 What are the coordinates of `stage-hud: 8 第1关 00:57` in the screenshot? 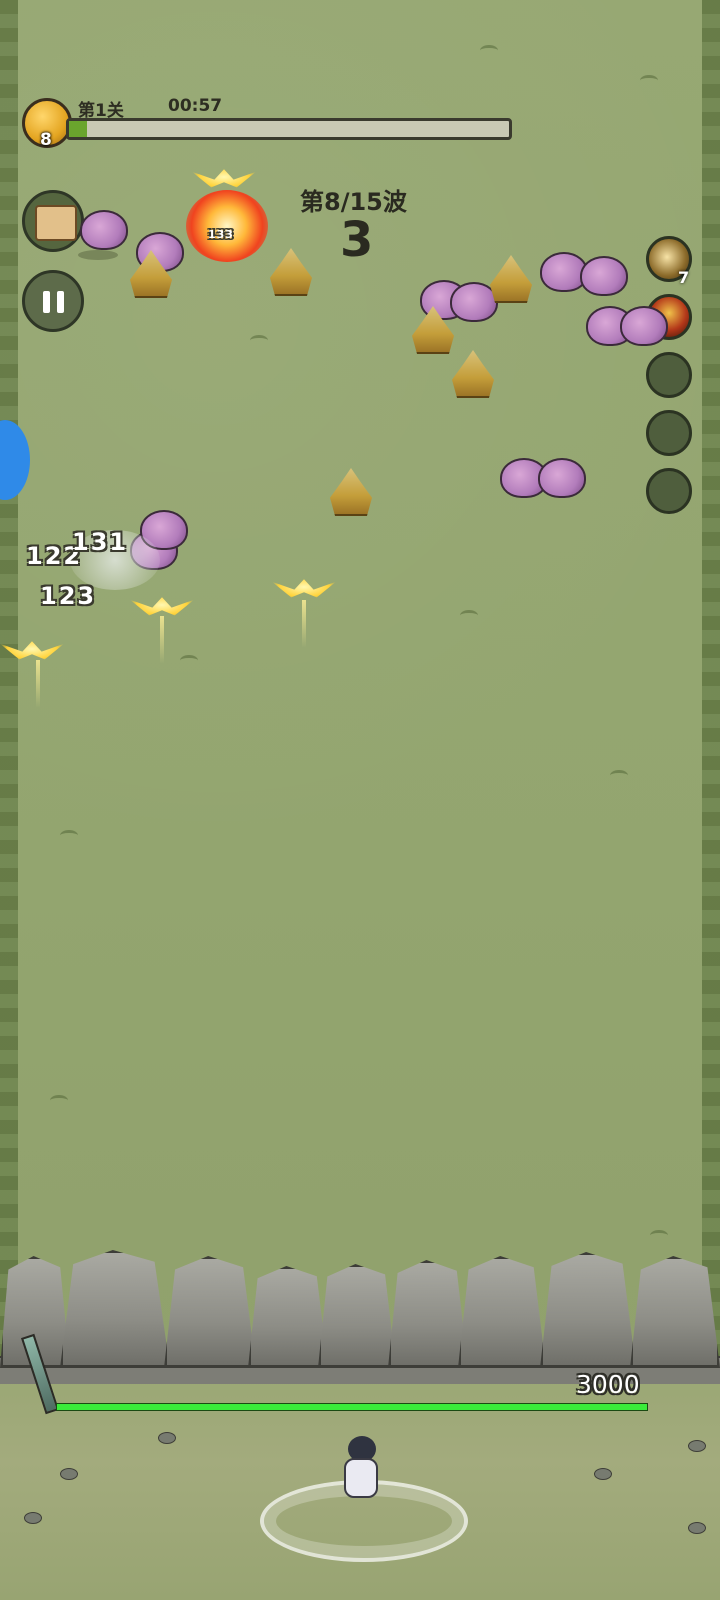 It's located at (267, 126).